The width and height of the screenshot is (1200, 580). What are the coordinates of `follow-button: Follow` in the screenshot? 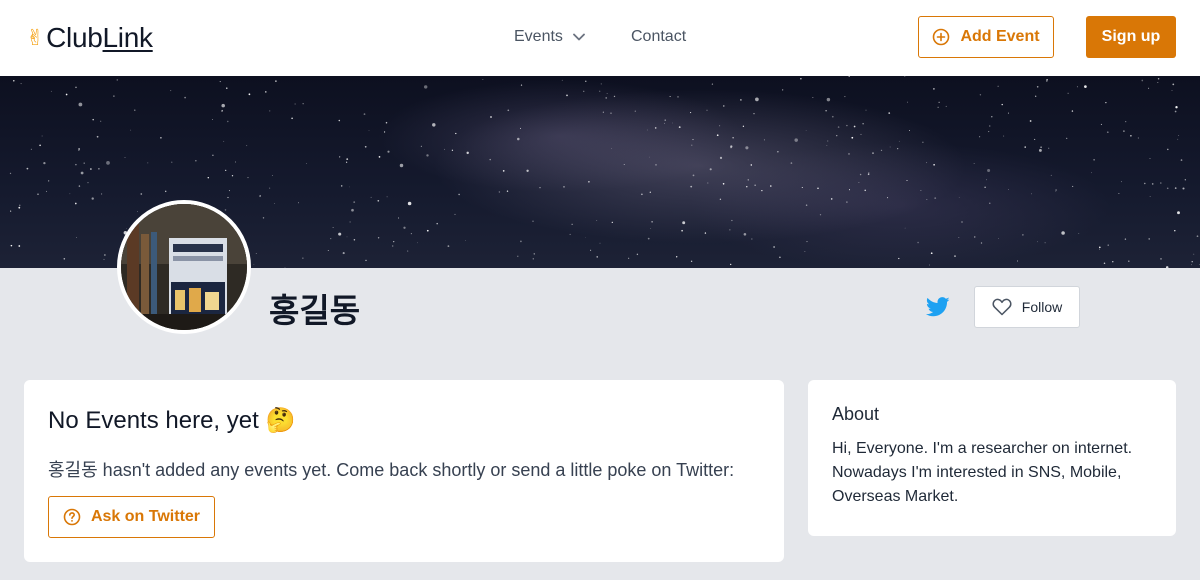 It's located at (1027, 307).